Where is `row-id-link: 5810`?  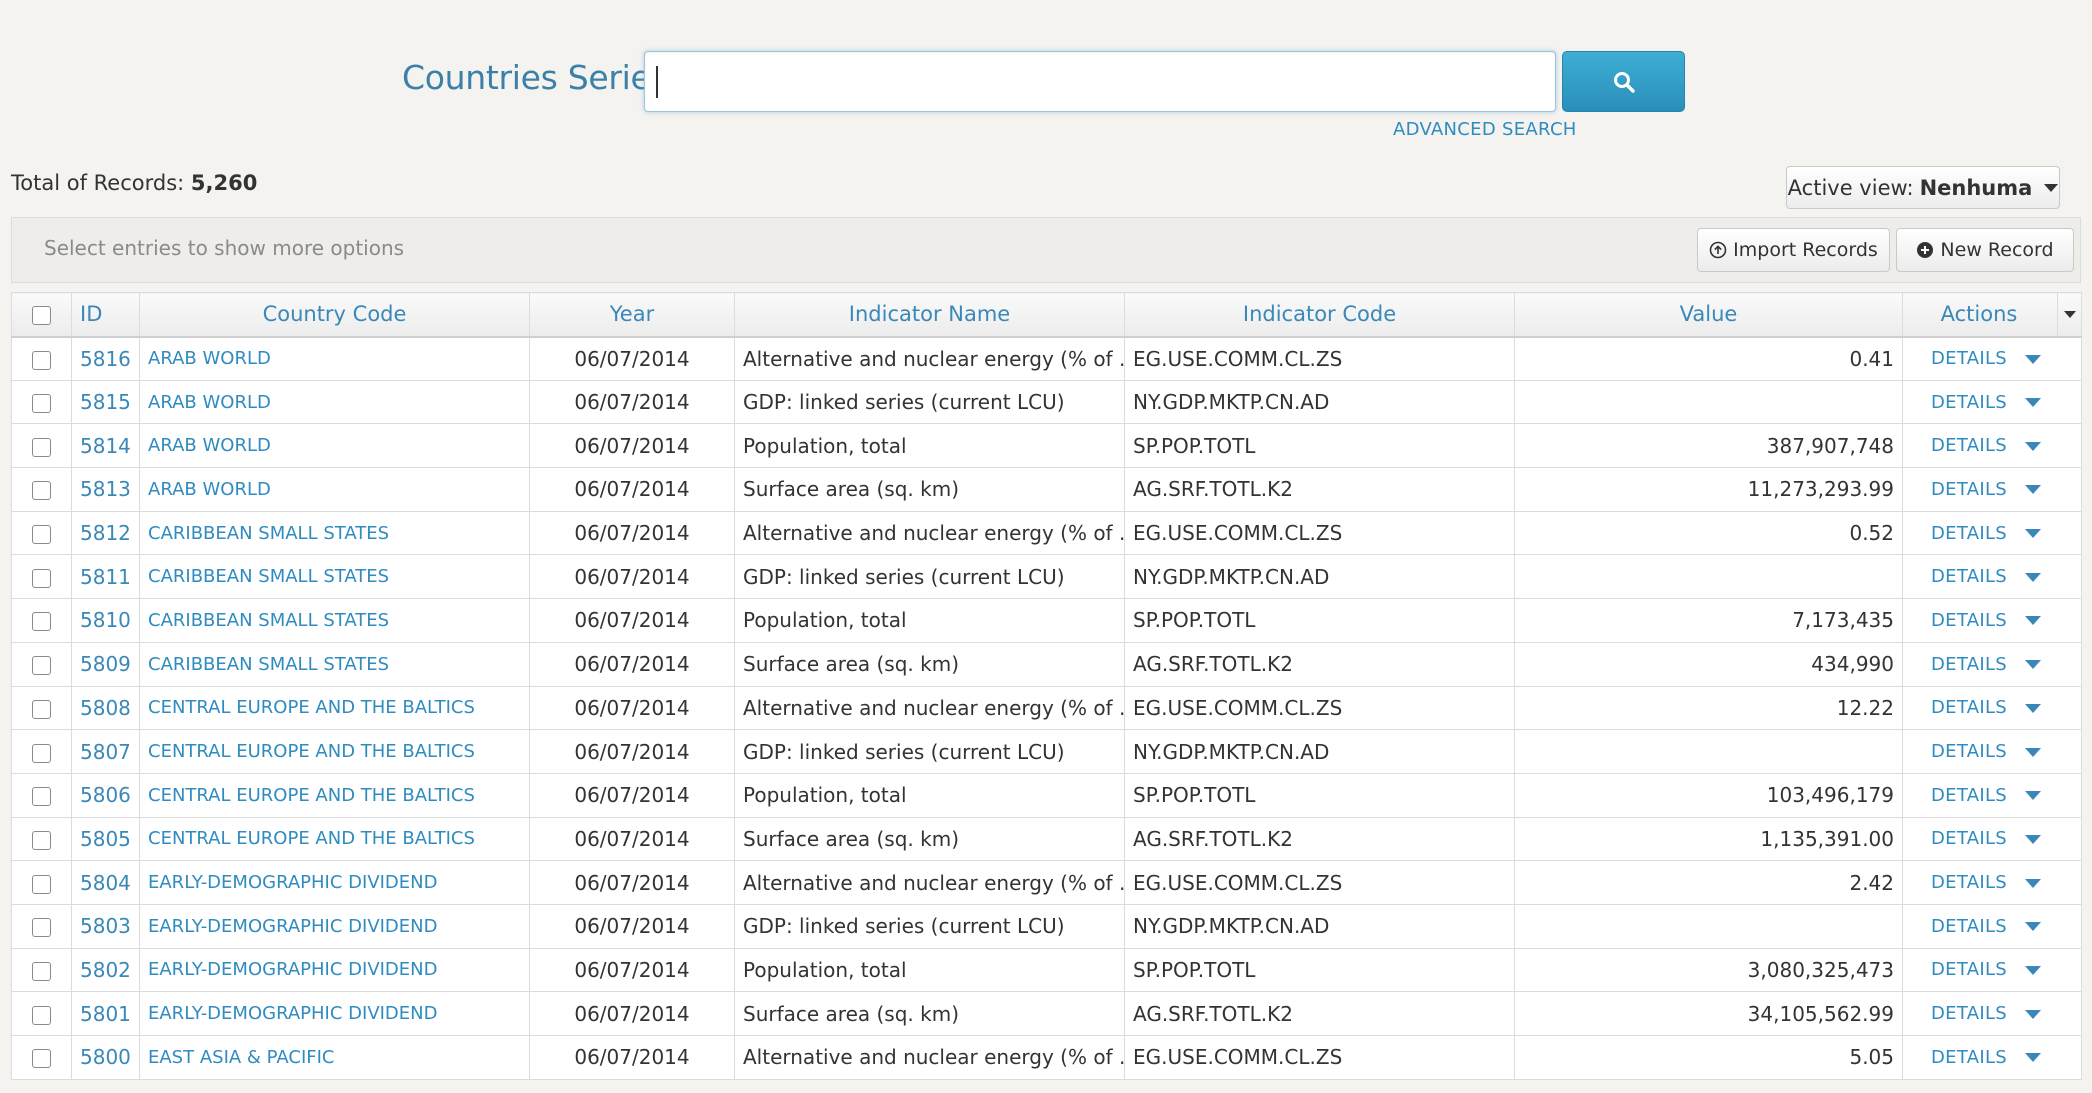 row-id-link: 5810 is located at coordinates (105, 620).